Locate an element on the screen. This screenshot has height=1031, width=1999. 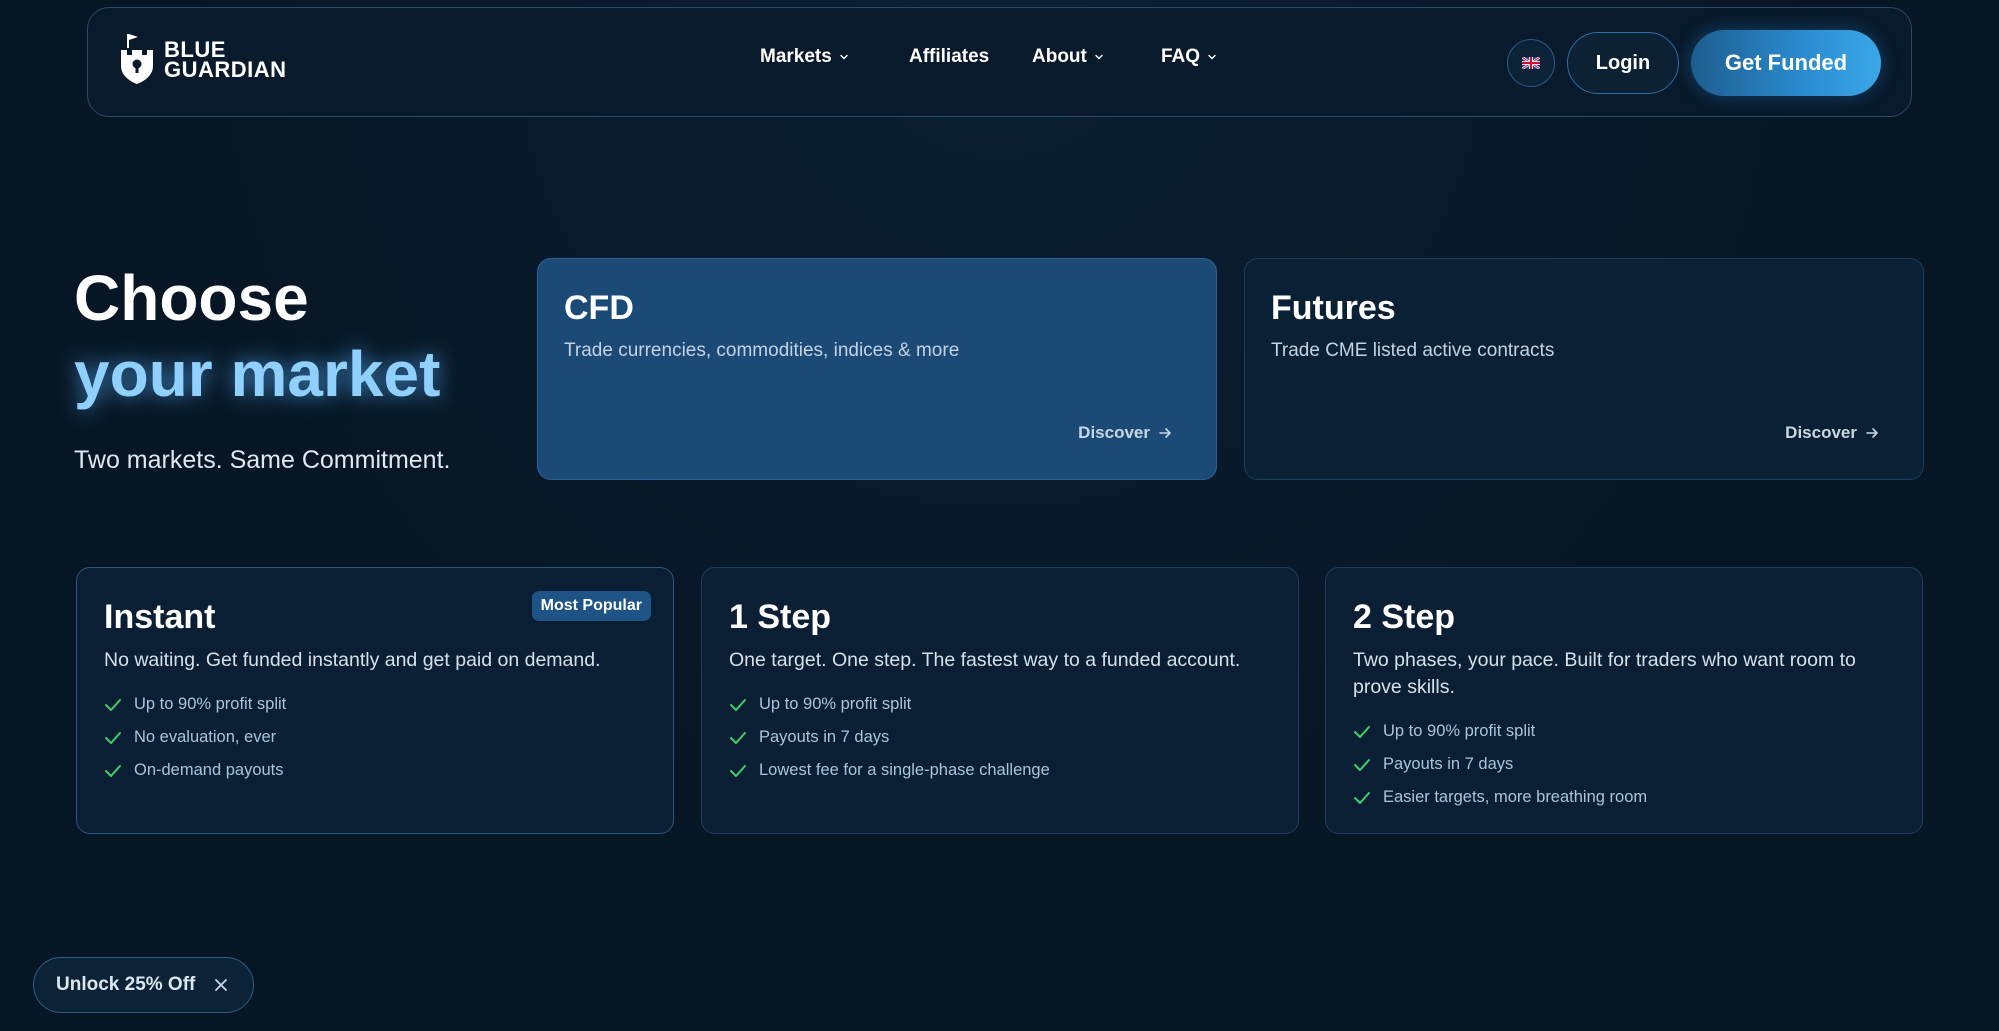
nav-affiliates-label: Affiliates is located at coordinates (949, 56).